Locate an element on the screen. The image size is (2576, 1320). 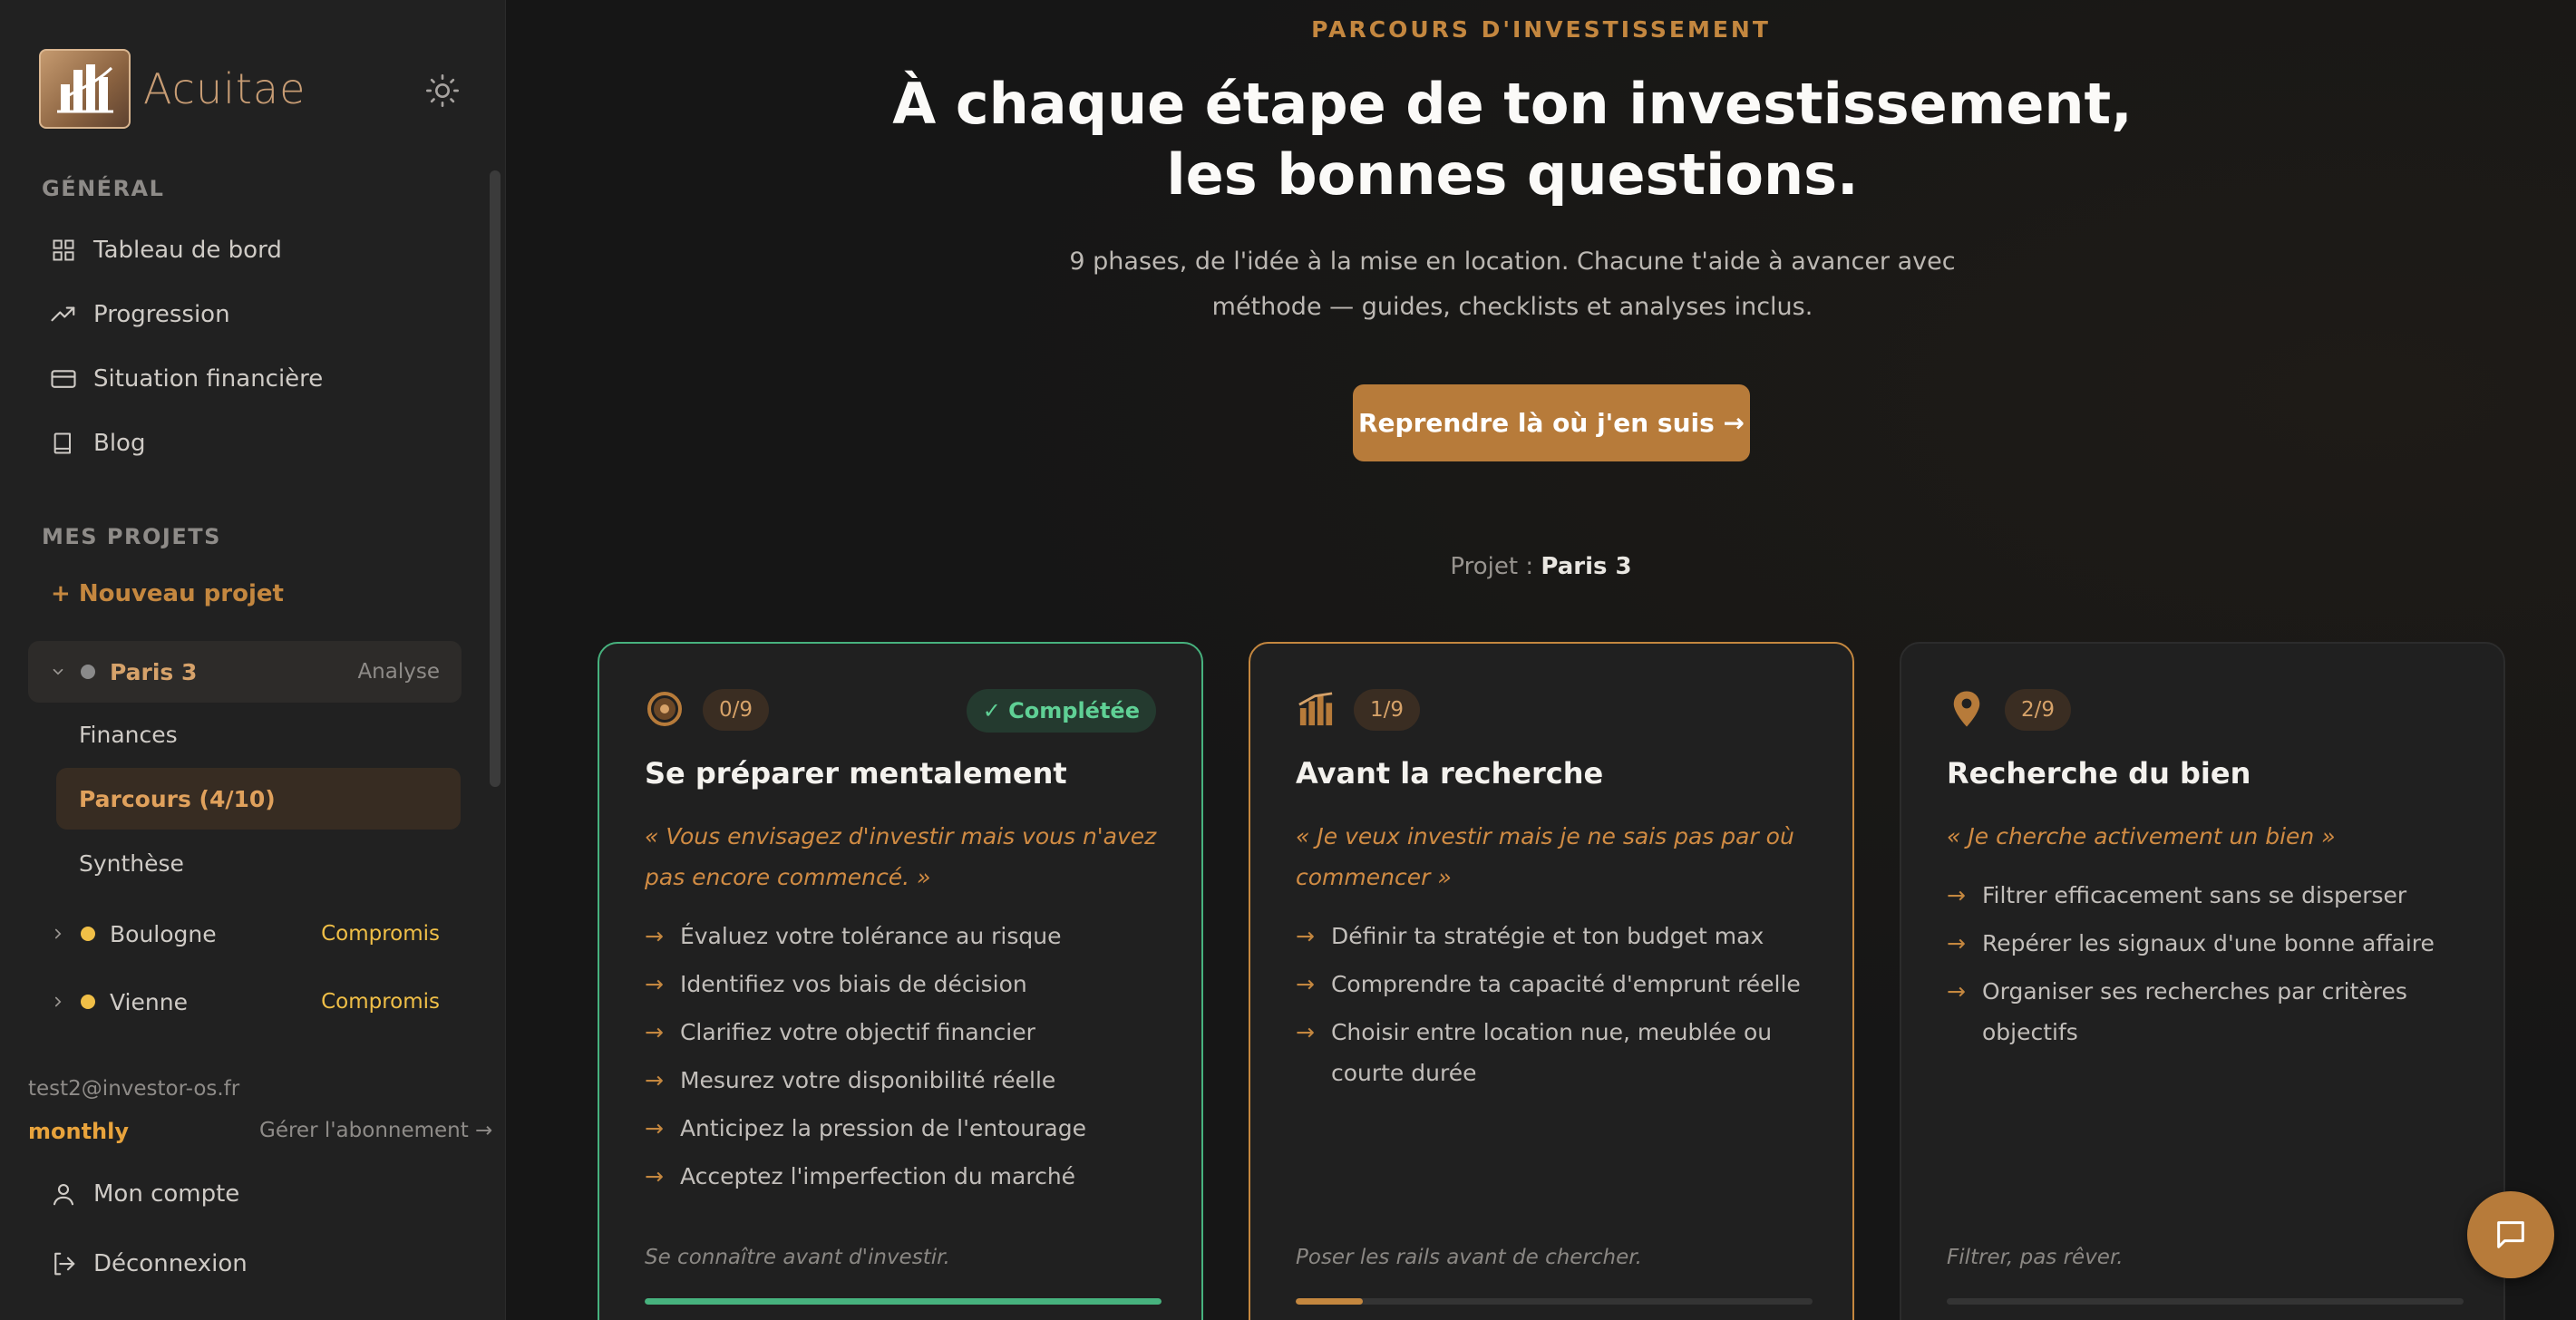
subscription-plan: monthly is located at coordinates (79, 1131).